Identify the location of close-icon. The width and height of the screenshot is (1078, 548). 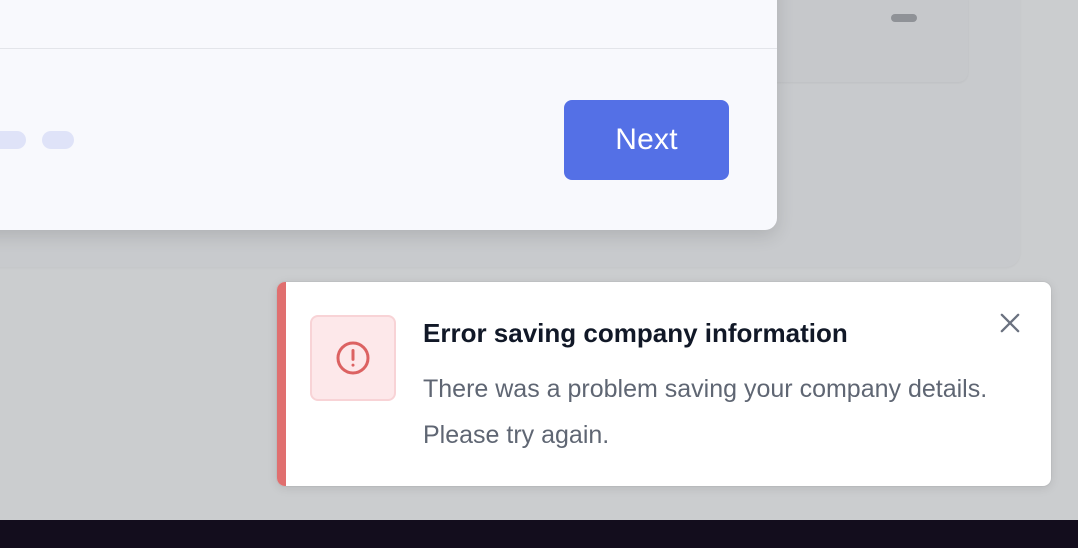
(1010, 323).